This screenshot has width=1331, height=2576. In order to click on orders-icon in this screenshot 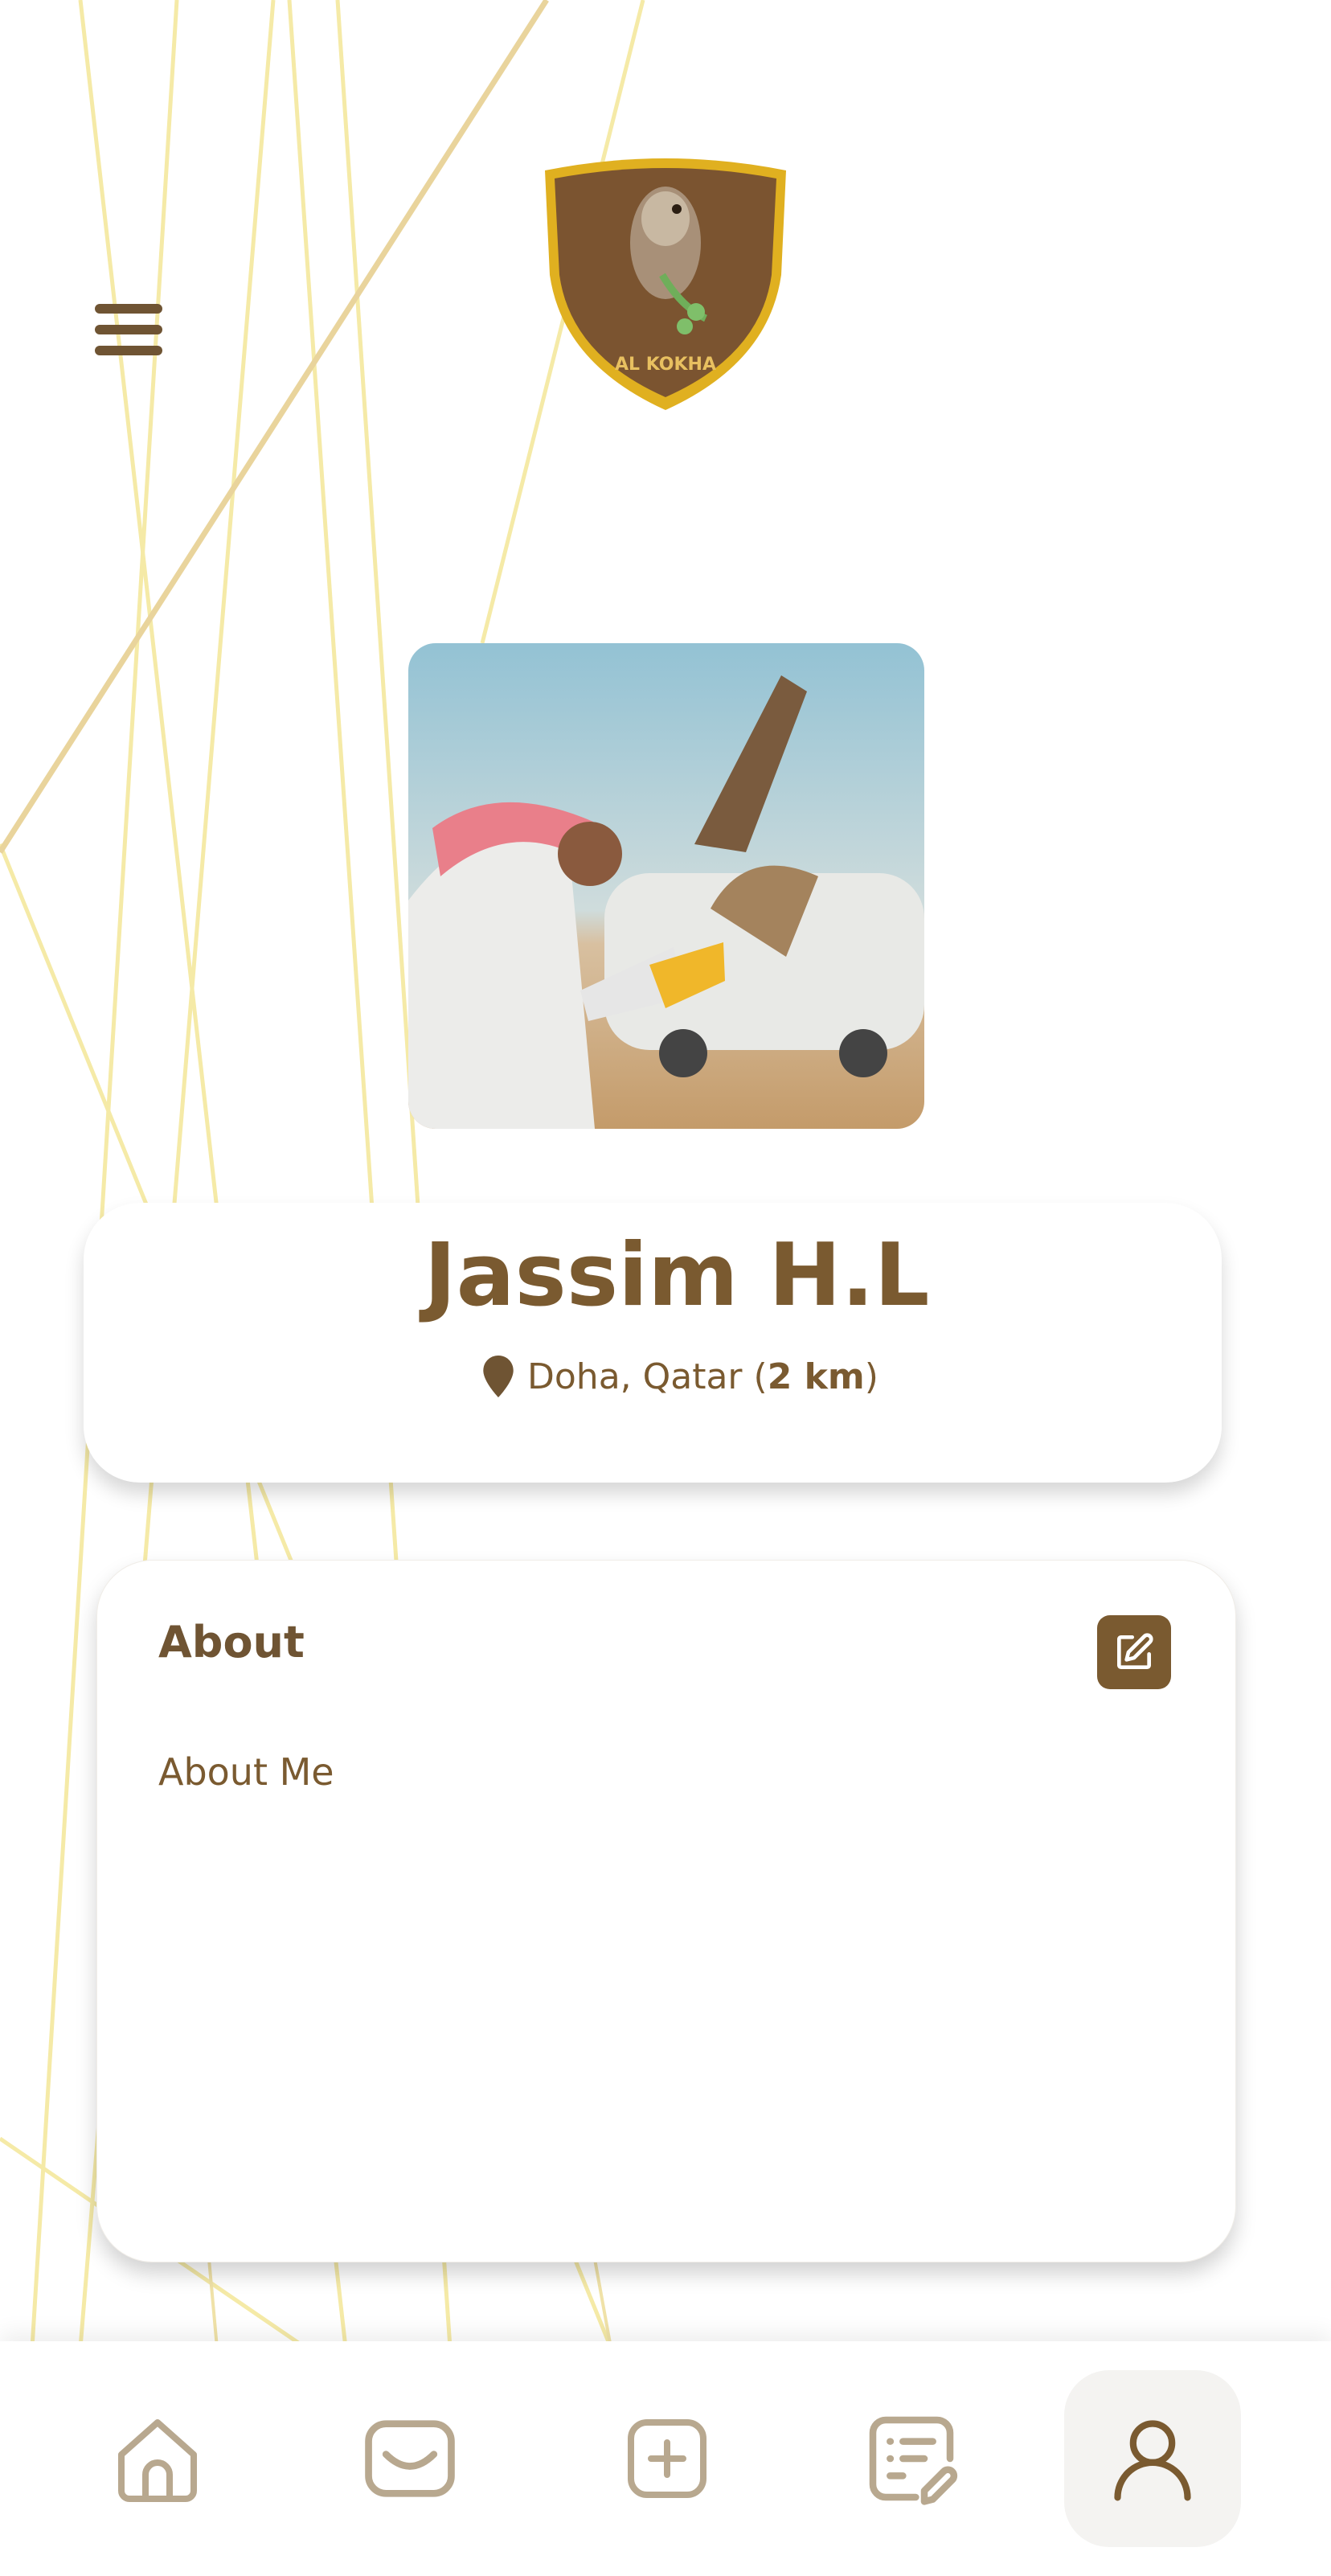, I will do `click(913, 2460)`.